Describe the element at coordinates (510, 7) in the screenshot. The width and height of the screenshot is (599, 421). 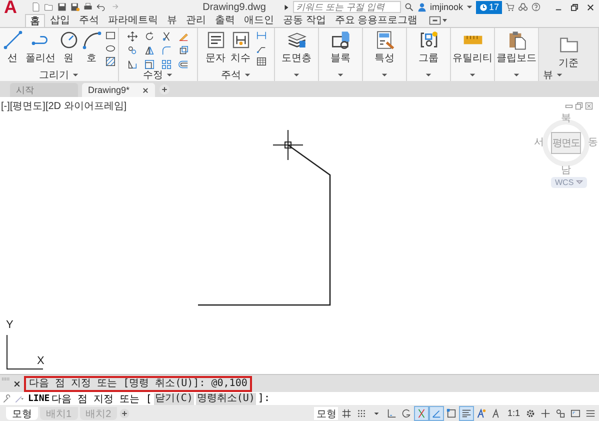
I see `cart-icon` at that location.